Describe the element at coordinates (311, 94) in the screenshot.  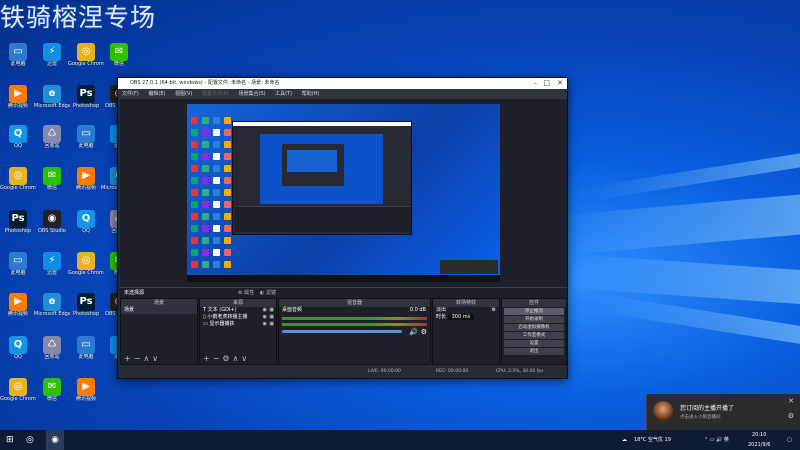
I see `menu-help: 帮助(H)` at that location.